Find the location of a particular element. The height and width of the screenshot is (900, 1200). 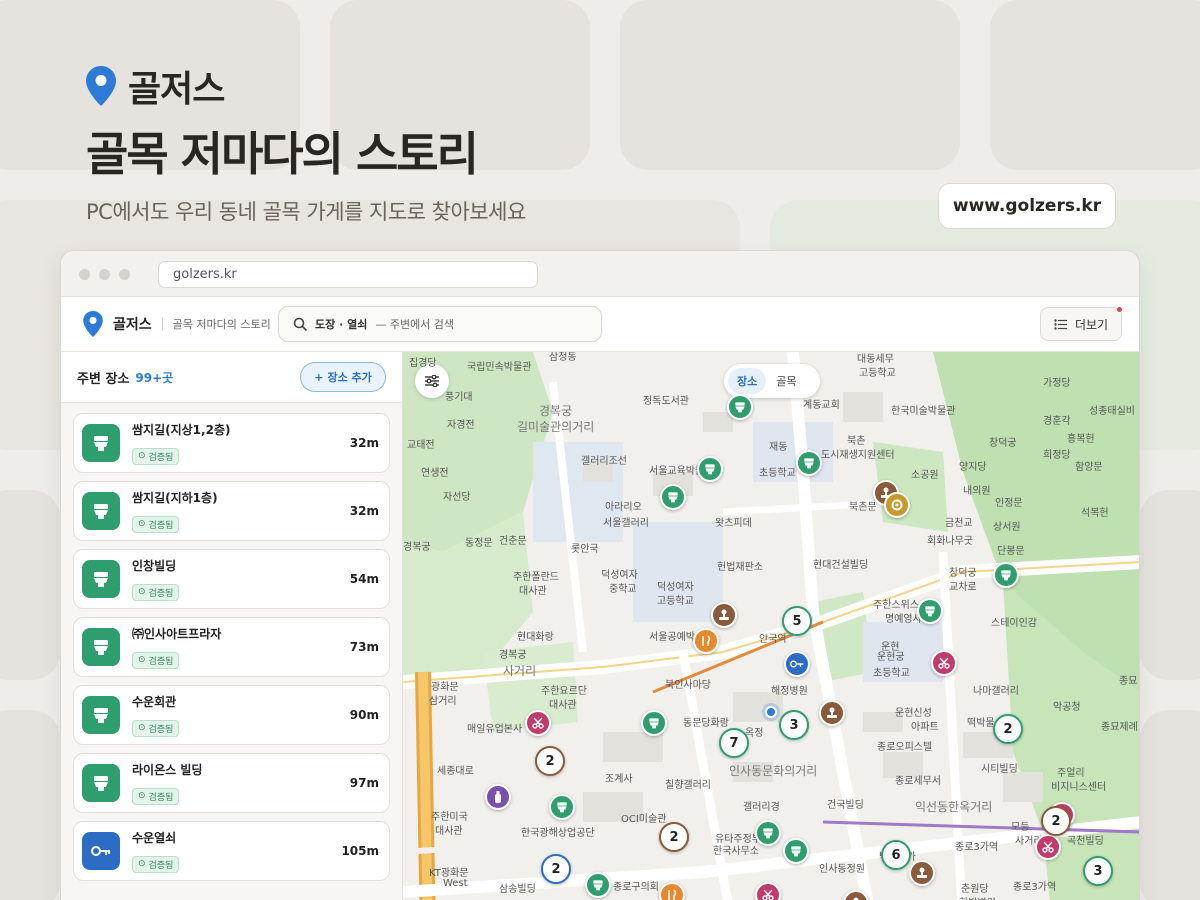

map-label: West is located at coordinates (455, 883).